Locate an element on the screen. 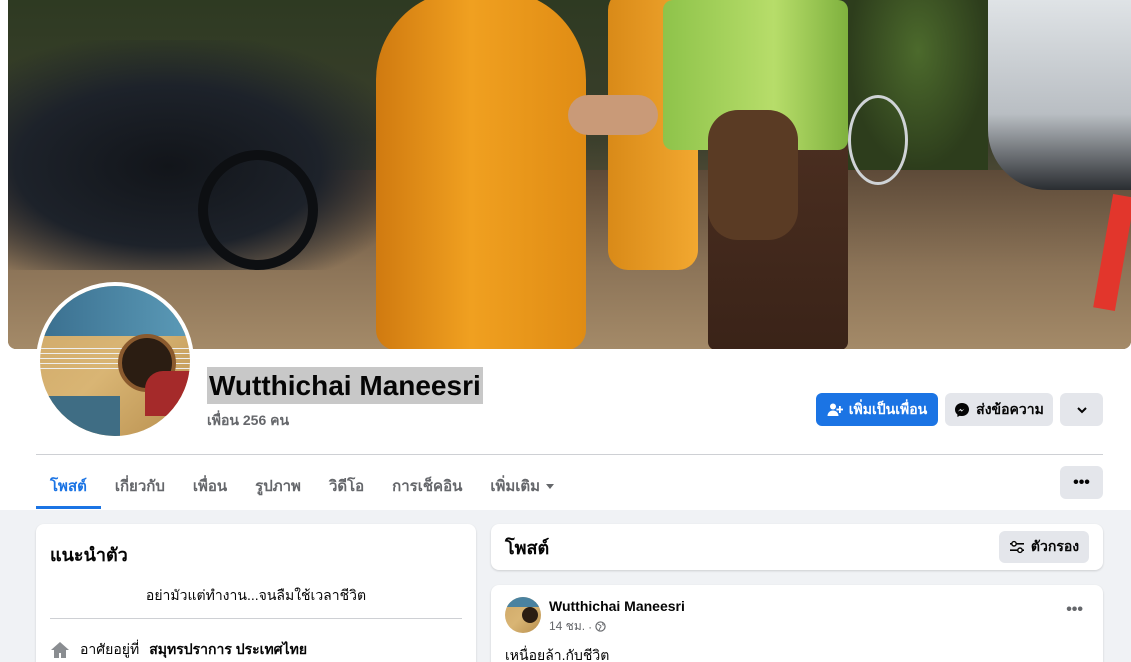  header-divider is located at coordinates (569, 454).